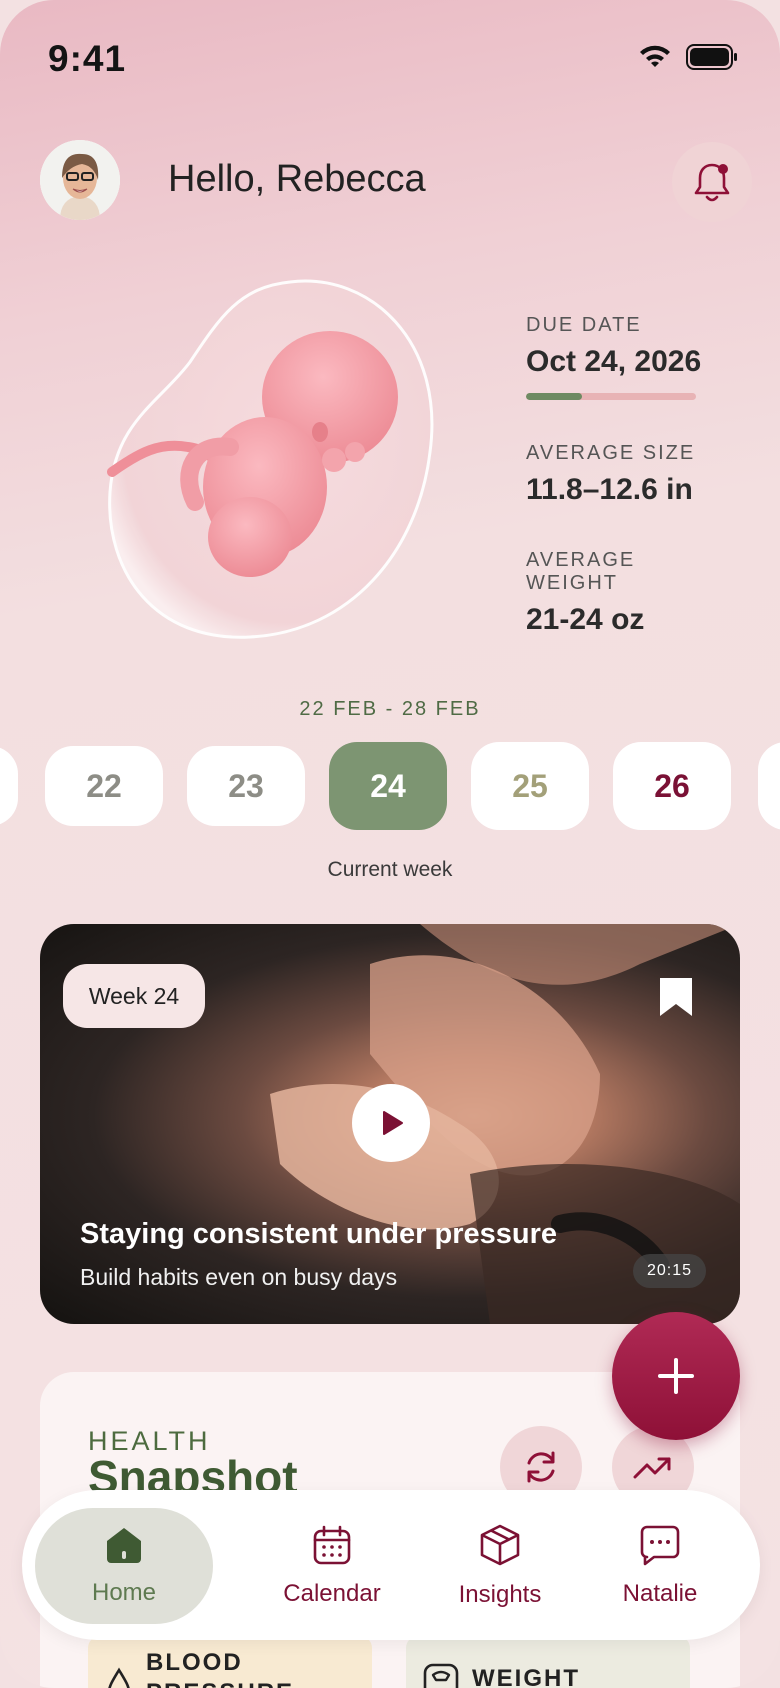  What do you see at coordinates (87, 58) in the screenshot?
I see `status-time: 9:41` at bounding box center [87, 58].